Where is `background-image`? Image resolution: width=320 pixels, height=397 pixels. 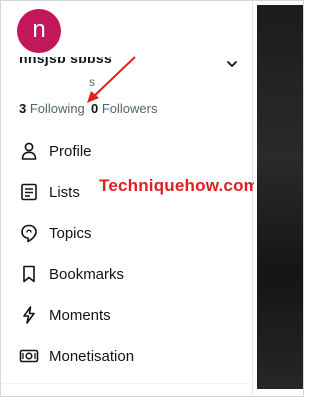 background-image is located at coordinates (280, 197).